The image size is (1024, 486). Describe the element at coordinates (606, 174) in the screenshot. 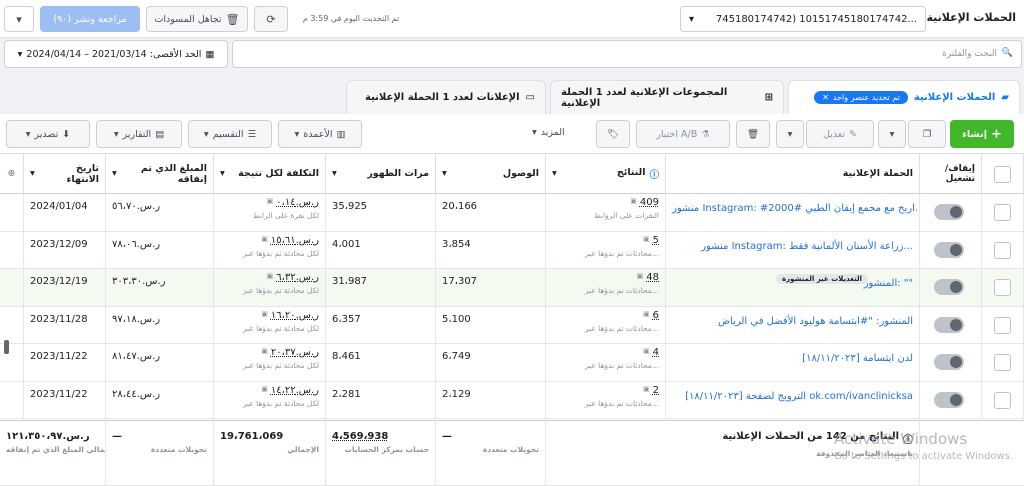

I see `header-results: ▾ النتائج ⓘ` at that location.